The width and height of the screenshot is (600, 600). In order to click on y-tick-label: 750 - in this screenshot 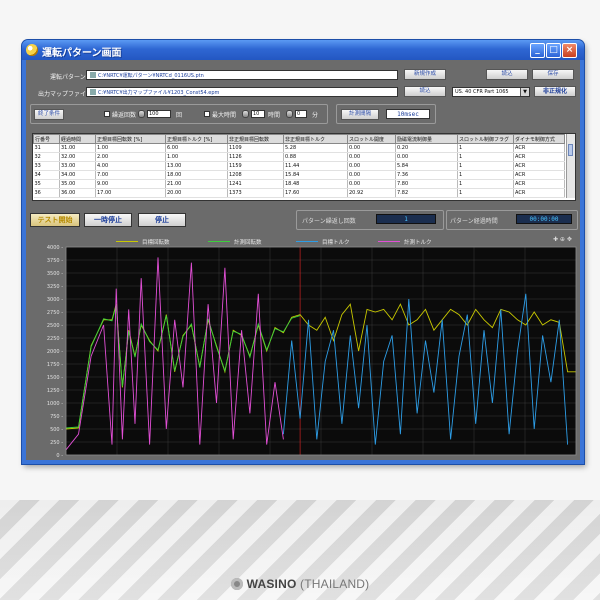, I will do `click(56, 417)`.